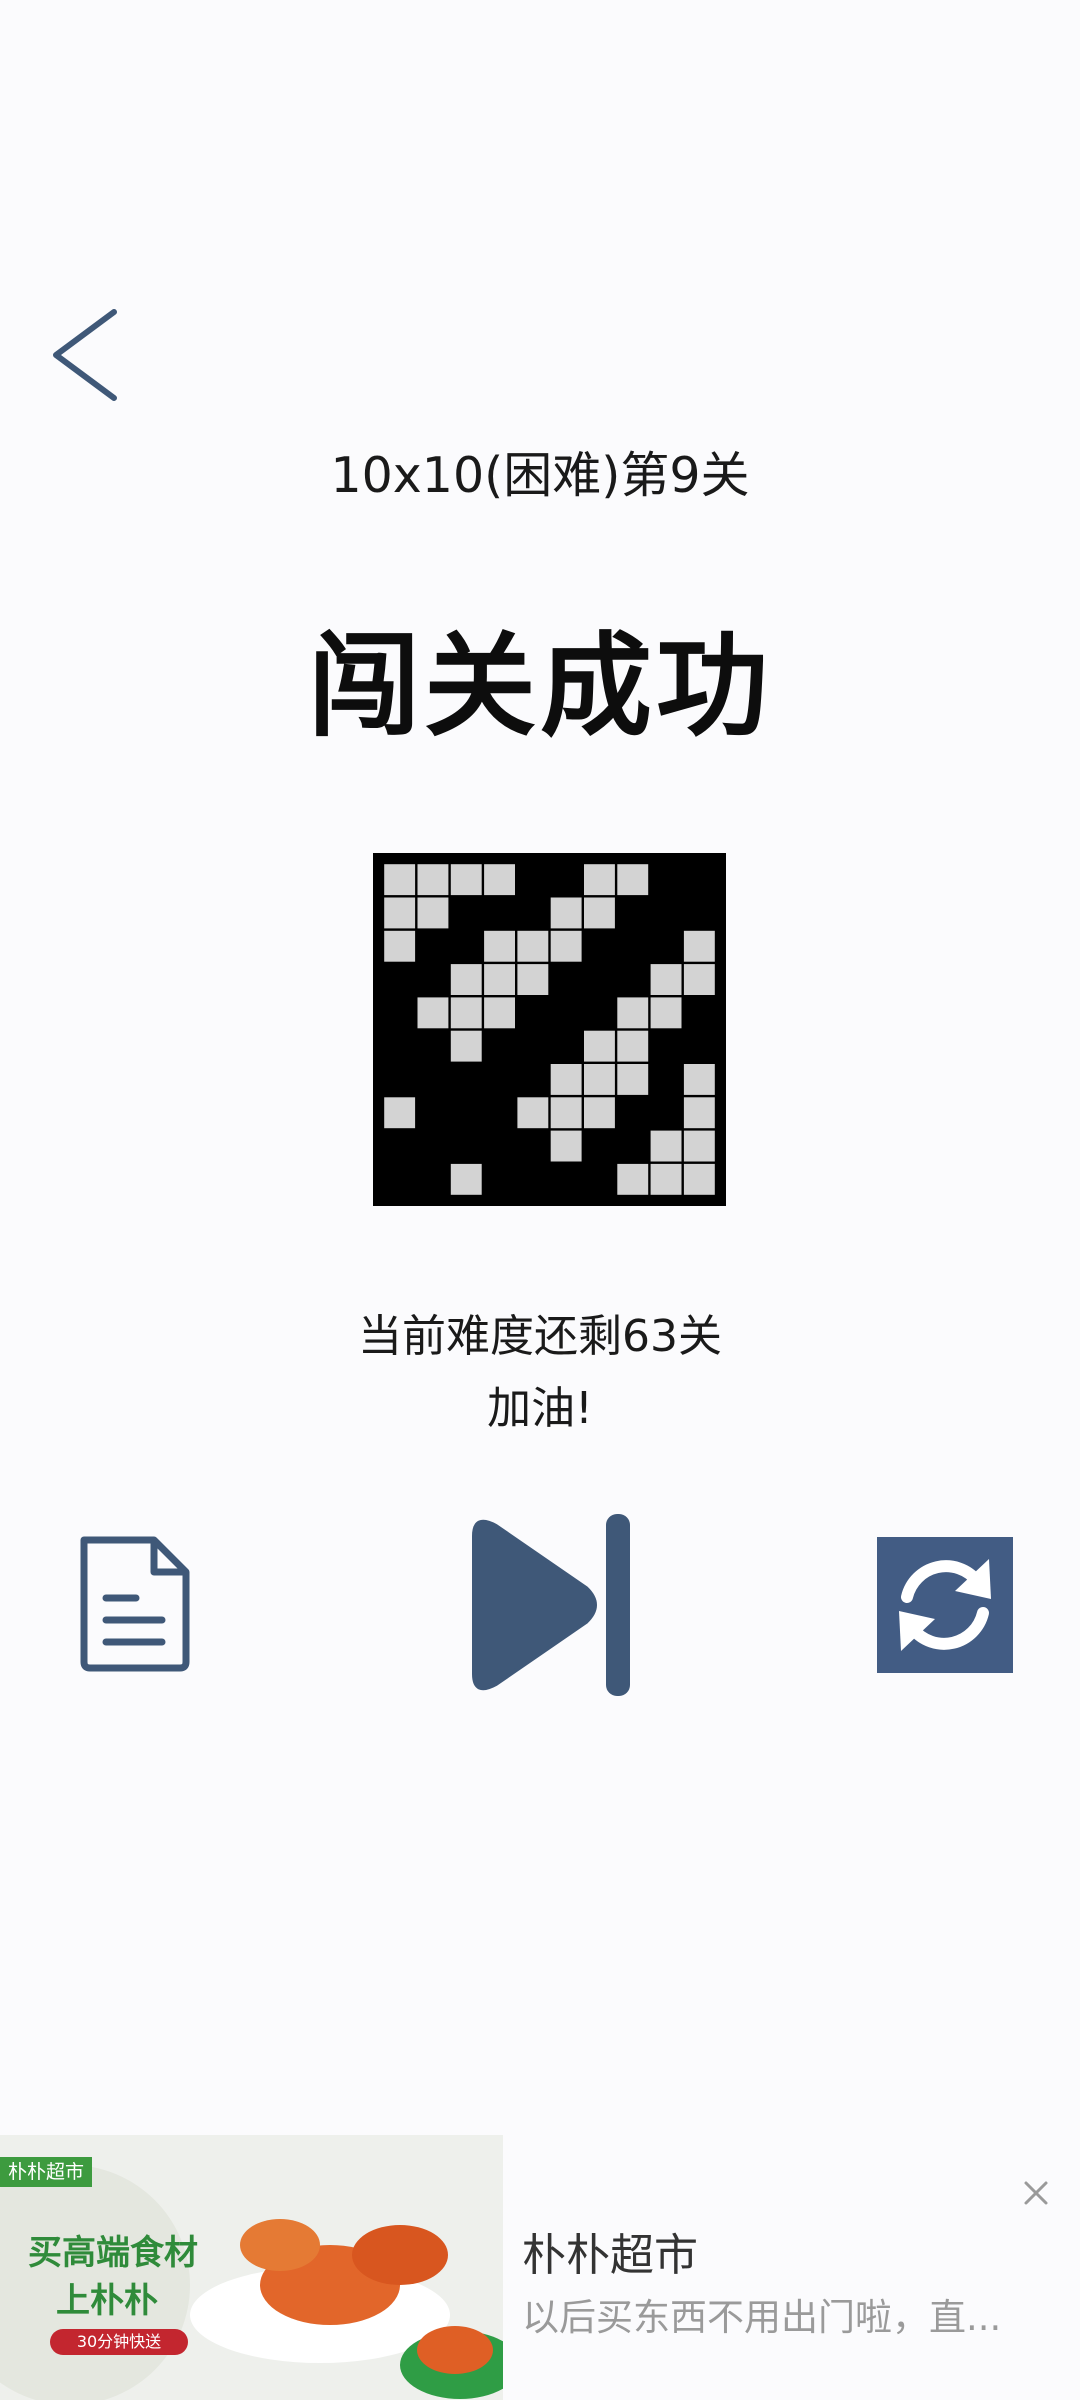 This screenshot has width=1080, height=2400. I want to click on chevron-left-icon, so click(85, 355).